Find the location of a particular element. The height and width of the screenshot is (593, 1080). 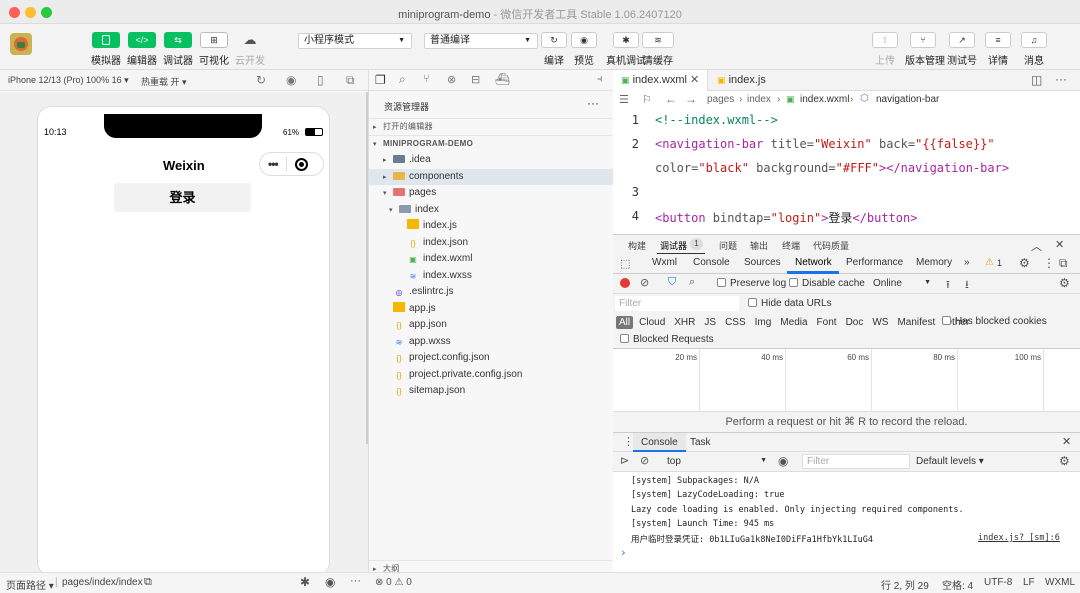

layout-button: ⊞ 可视化 is located at coordinates (214, 49).